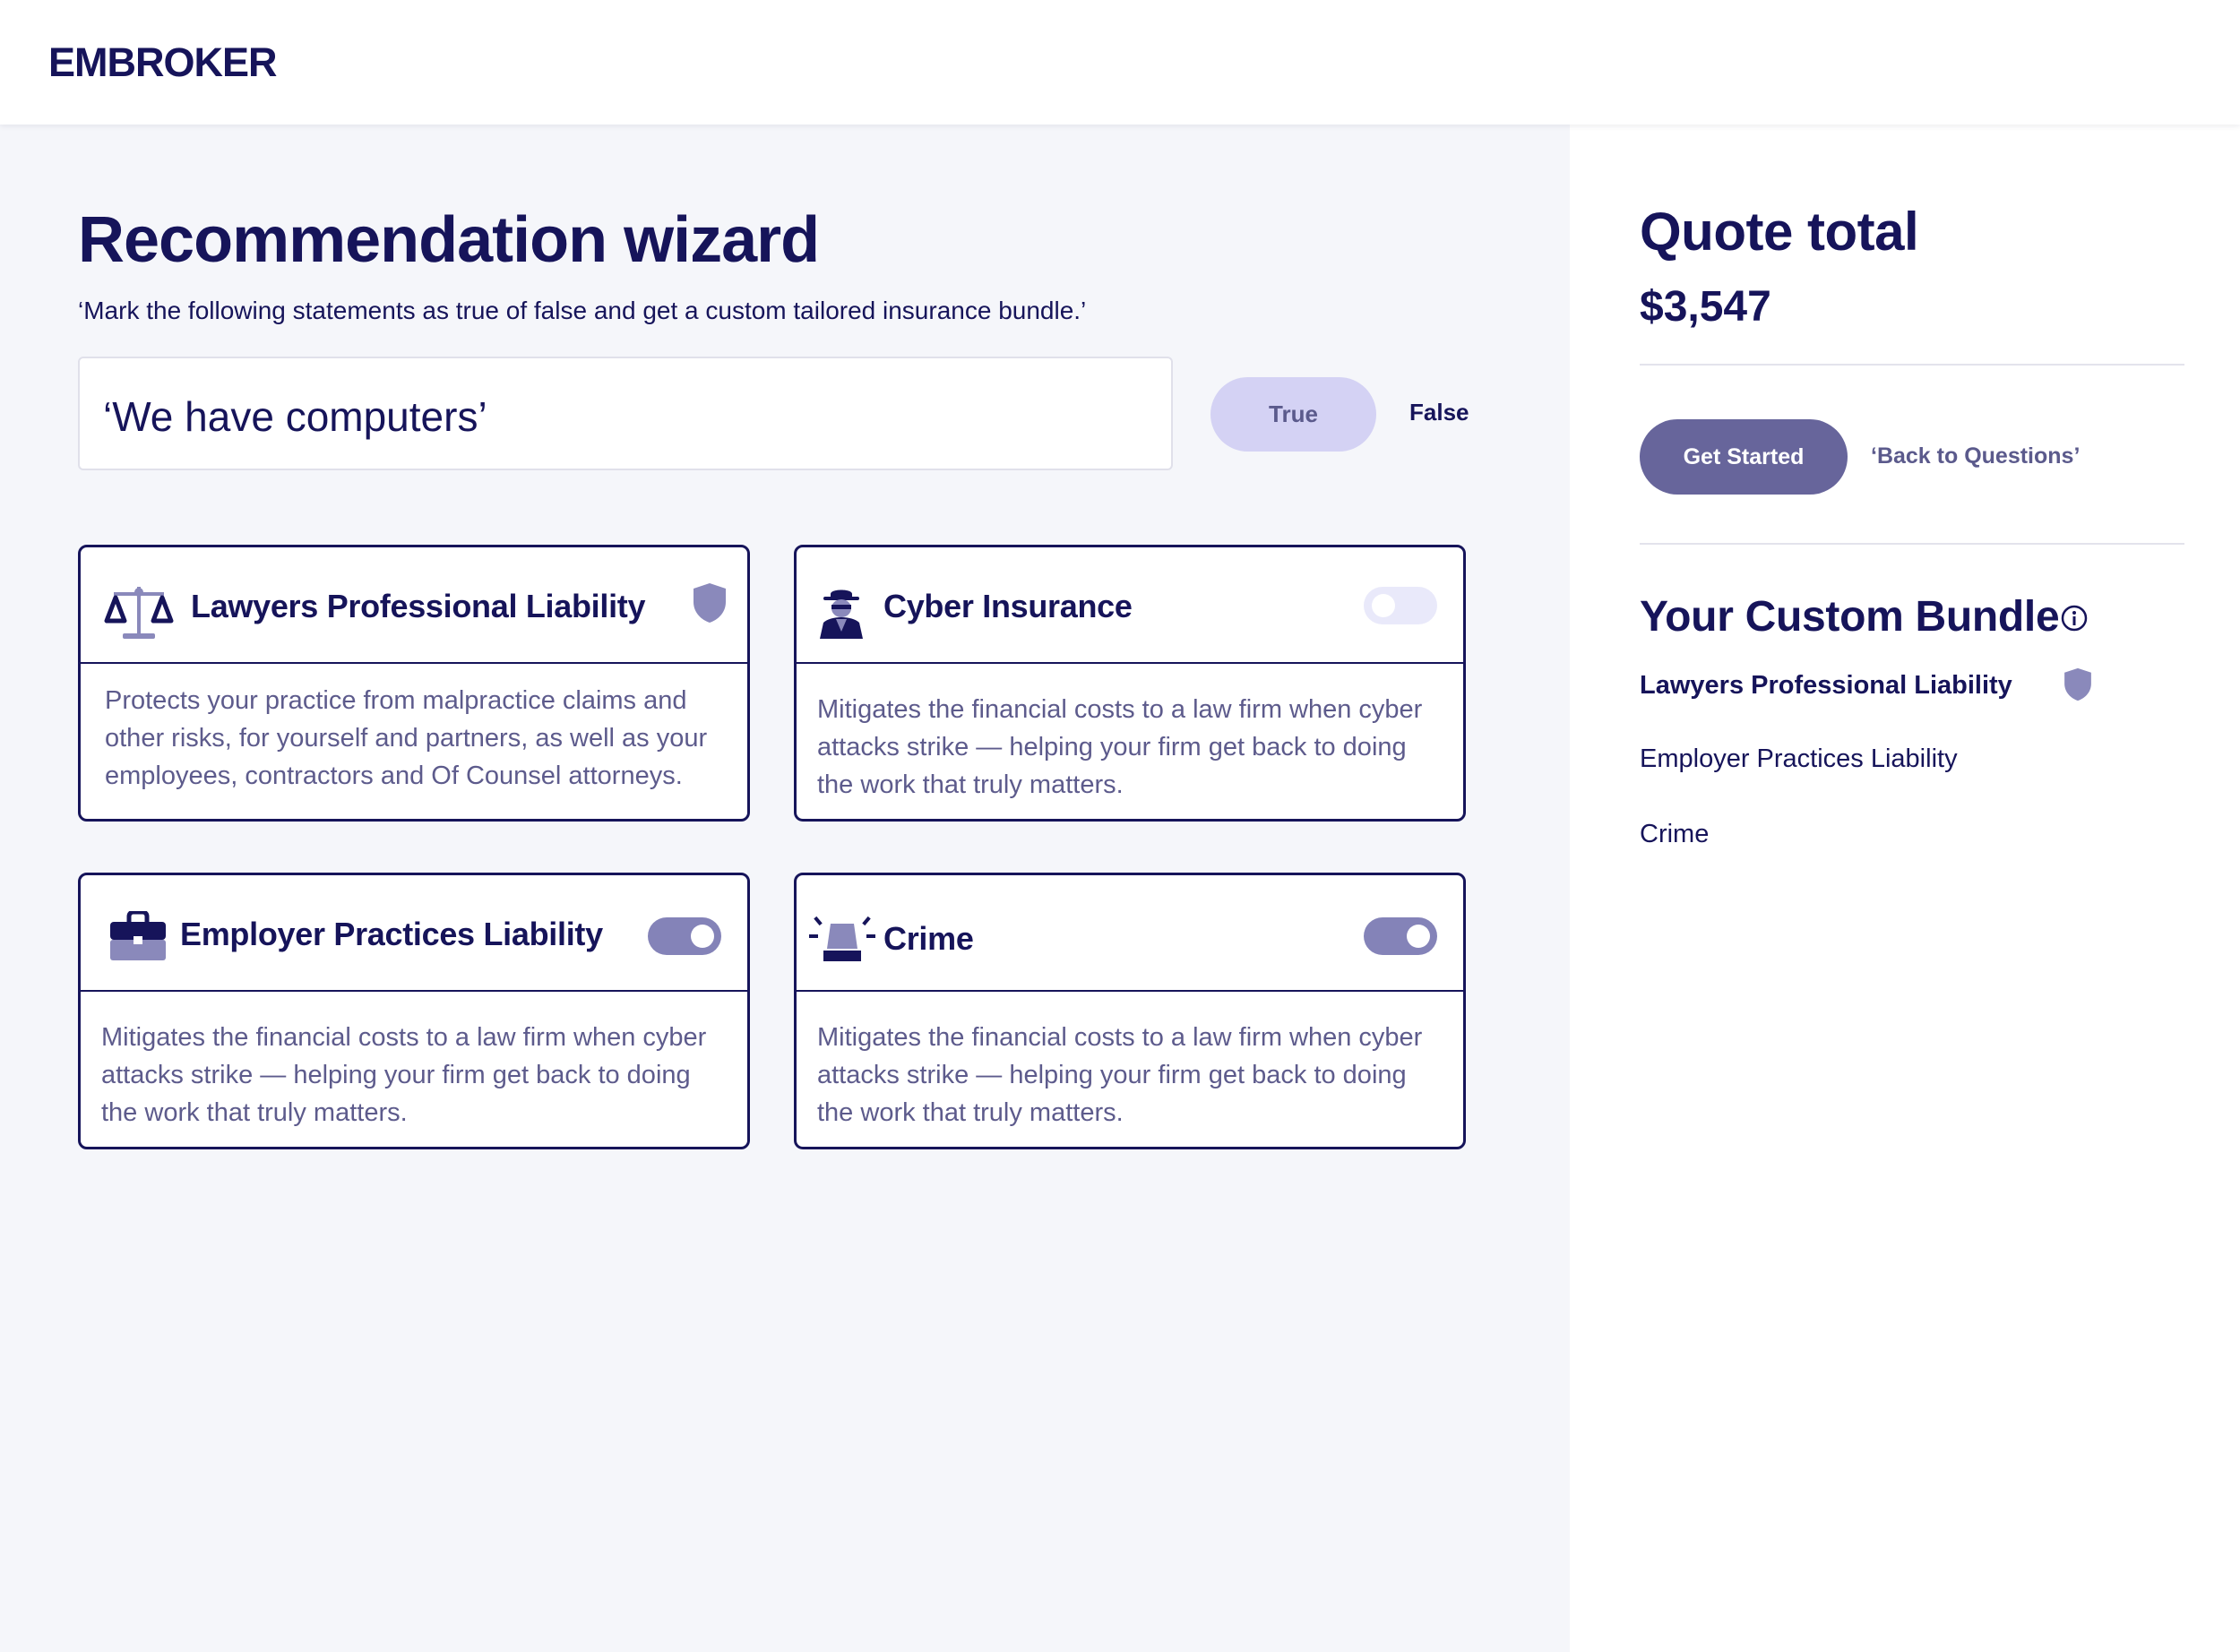  What do you see at coordinates (1120, 63) in the screenshot?
I see `top-header: EMBROKER` at bounding box center [1120, 63].